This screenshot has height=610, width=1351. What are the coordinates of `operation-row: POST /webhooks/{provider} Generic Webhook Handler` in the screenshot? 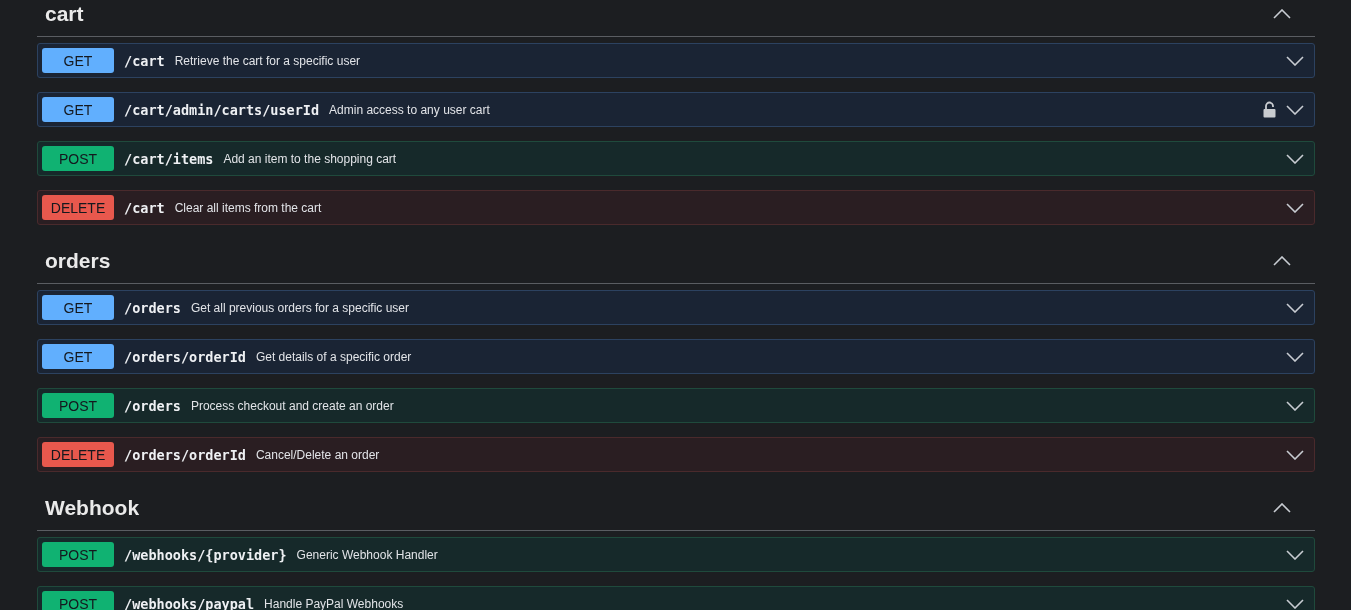 It's located at (676, 554).